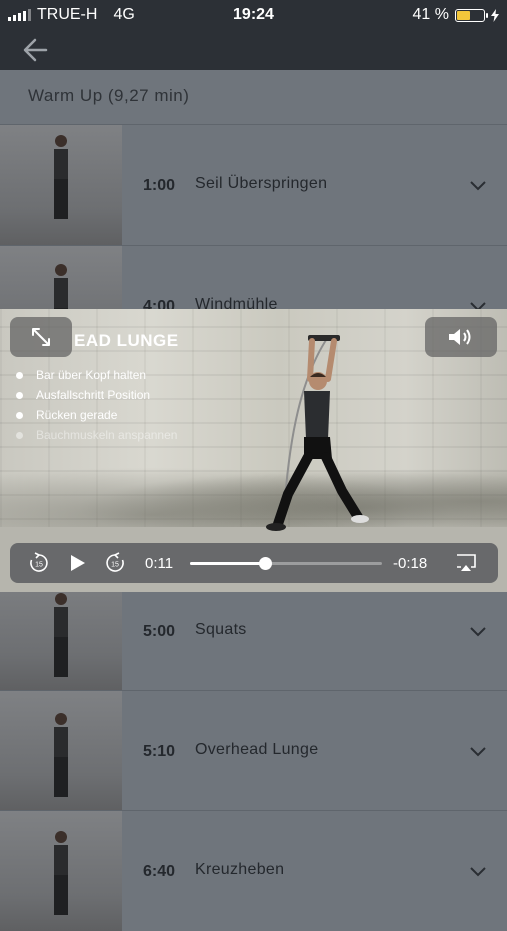 This screenshot has height=931, width=507. What do you see at coordinates (257, 749) in the screenshot?
I see `exercise-name: Overhead Lunge` at bounding box center [257, 749].